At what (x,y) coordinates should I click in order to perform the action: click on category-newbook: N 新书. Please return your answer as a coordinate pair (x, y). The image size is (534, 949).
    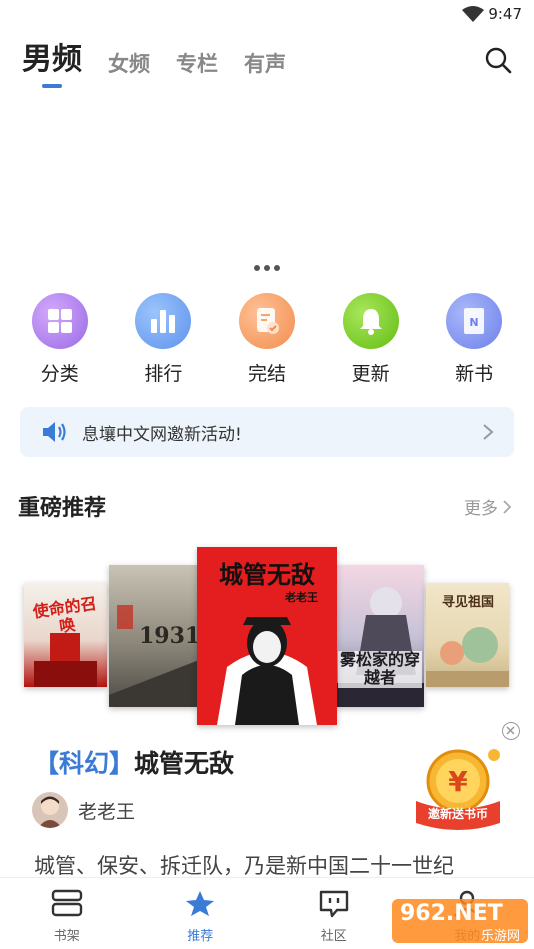
    Looking at the image, I should click on (474, 339).